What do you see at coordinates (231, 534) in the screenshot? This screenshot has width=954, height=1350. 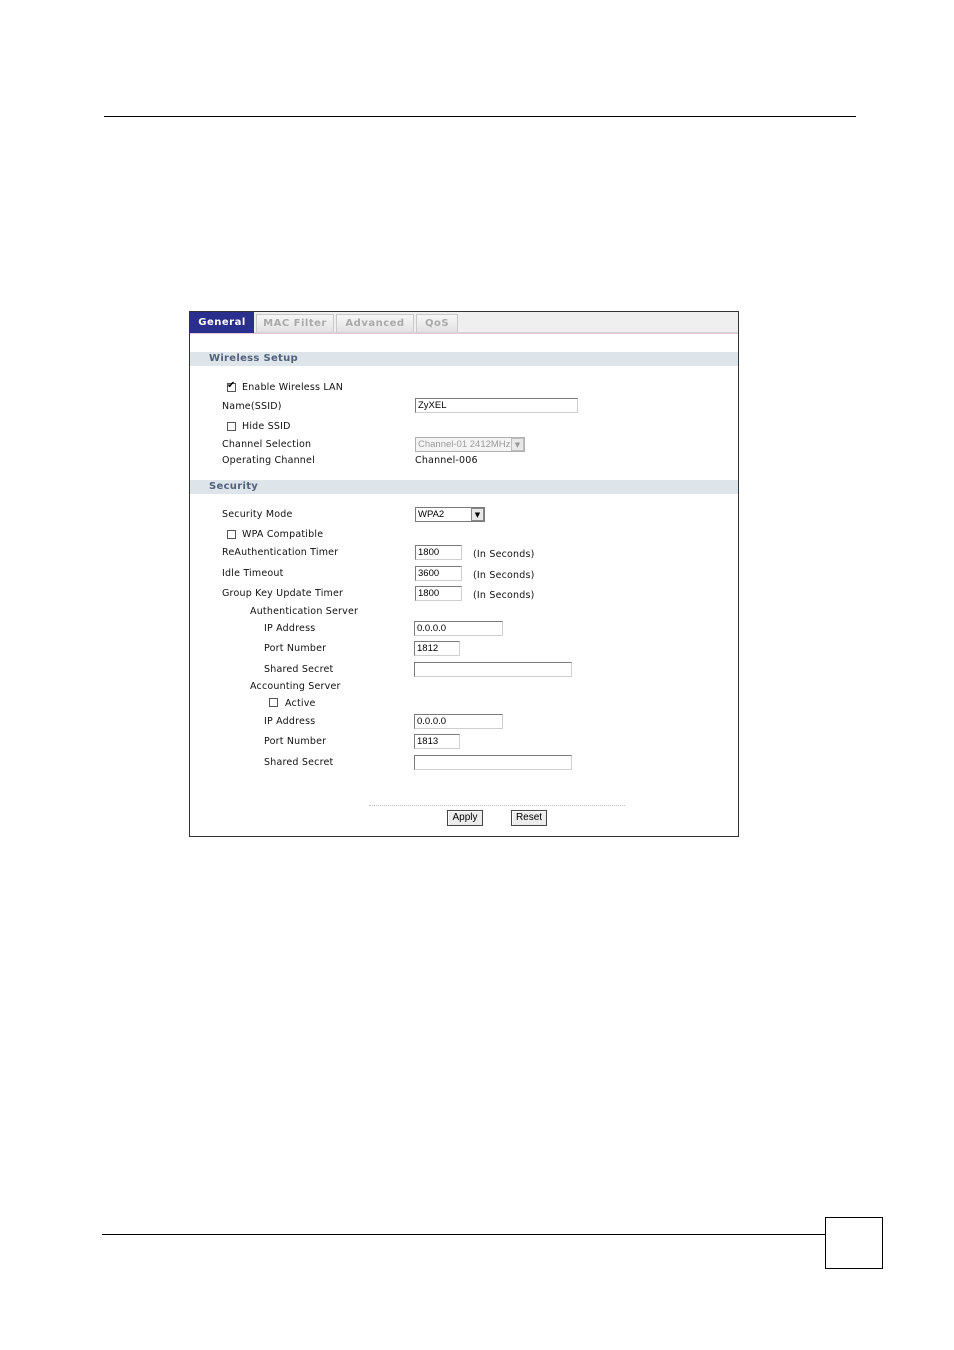 I see `wpa-compatible-checkbox` at bounding box center [231, 534].